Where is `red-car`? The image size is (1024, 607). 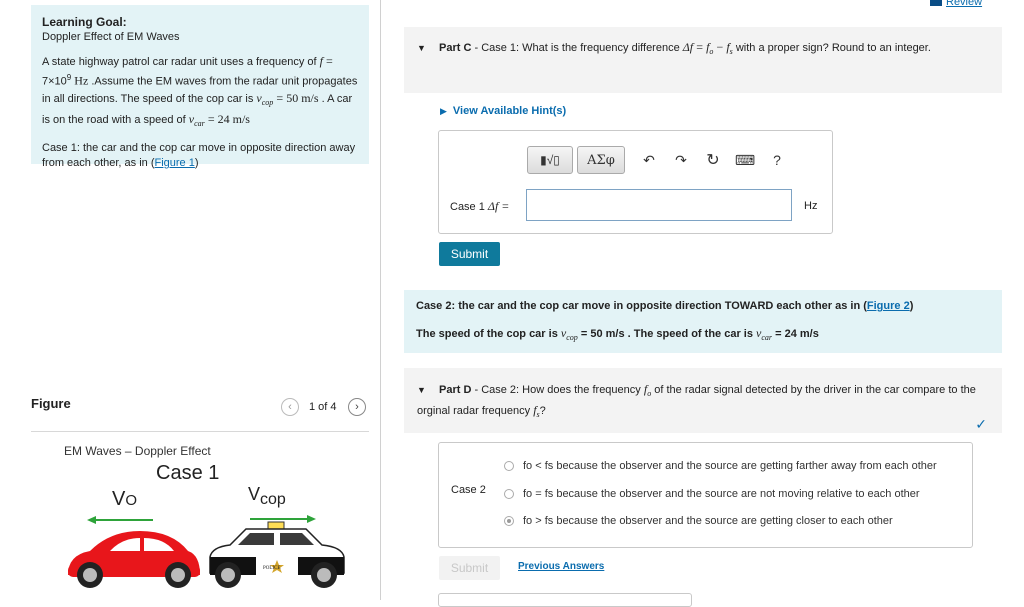
red-car is located at coordinates (134, 559).